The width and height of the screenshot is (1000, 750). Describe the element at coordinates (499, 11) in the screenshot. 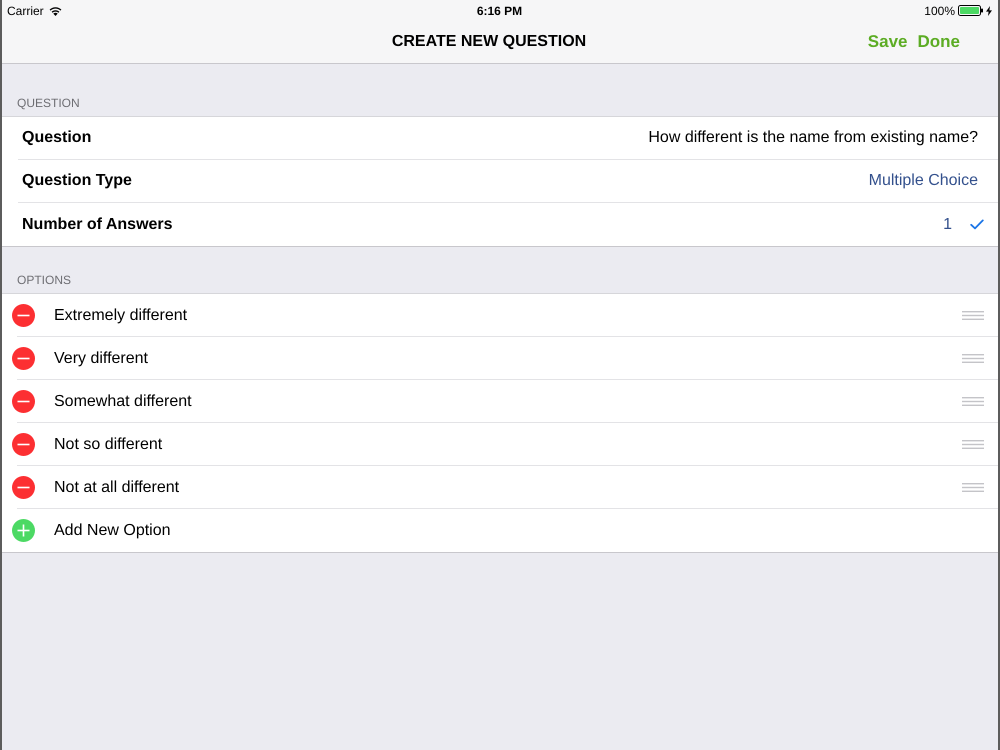

I see `time-label: 6:16 PM` at that location.